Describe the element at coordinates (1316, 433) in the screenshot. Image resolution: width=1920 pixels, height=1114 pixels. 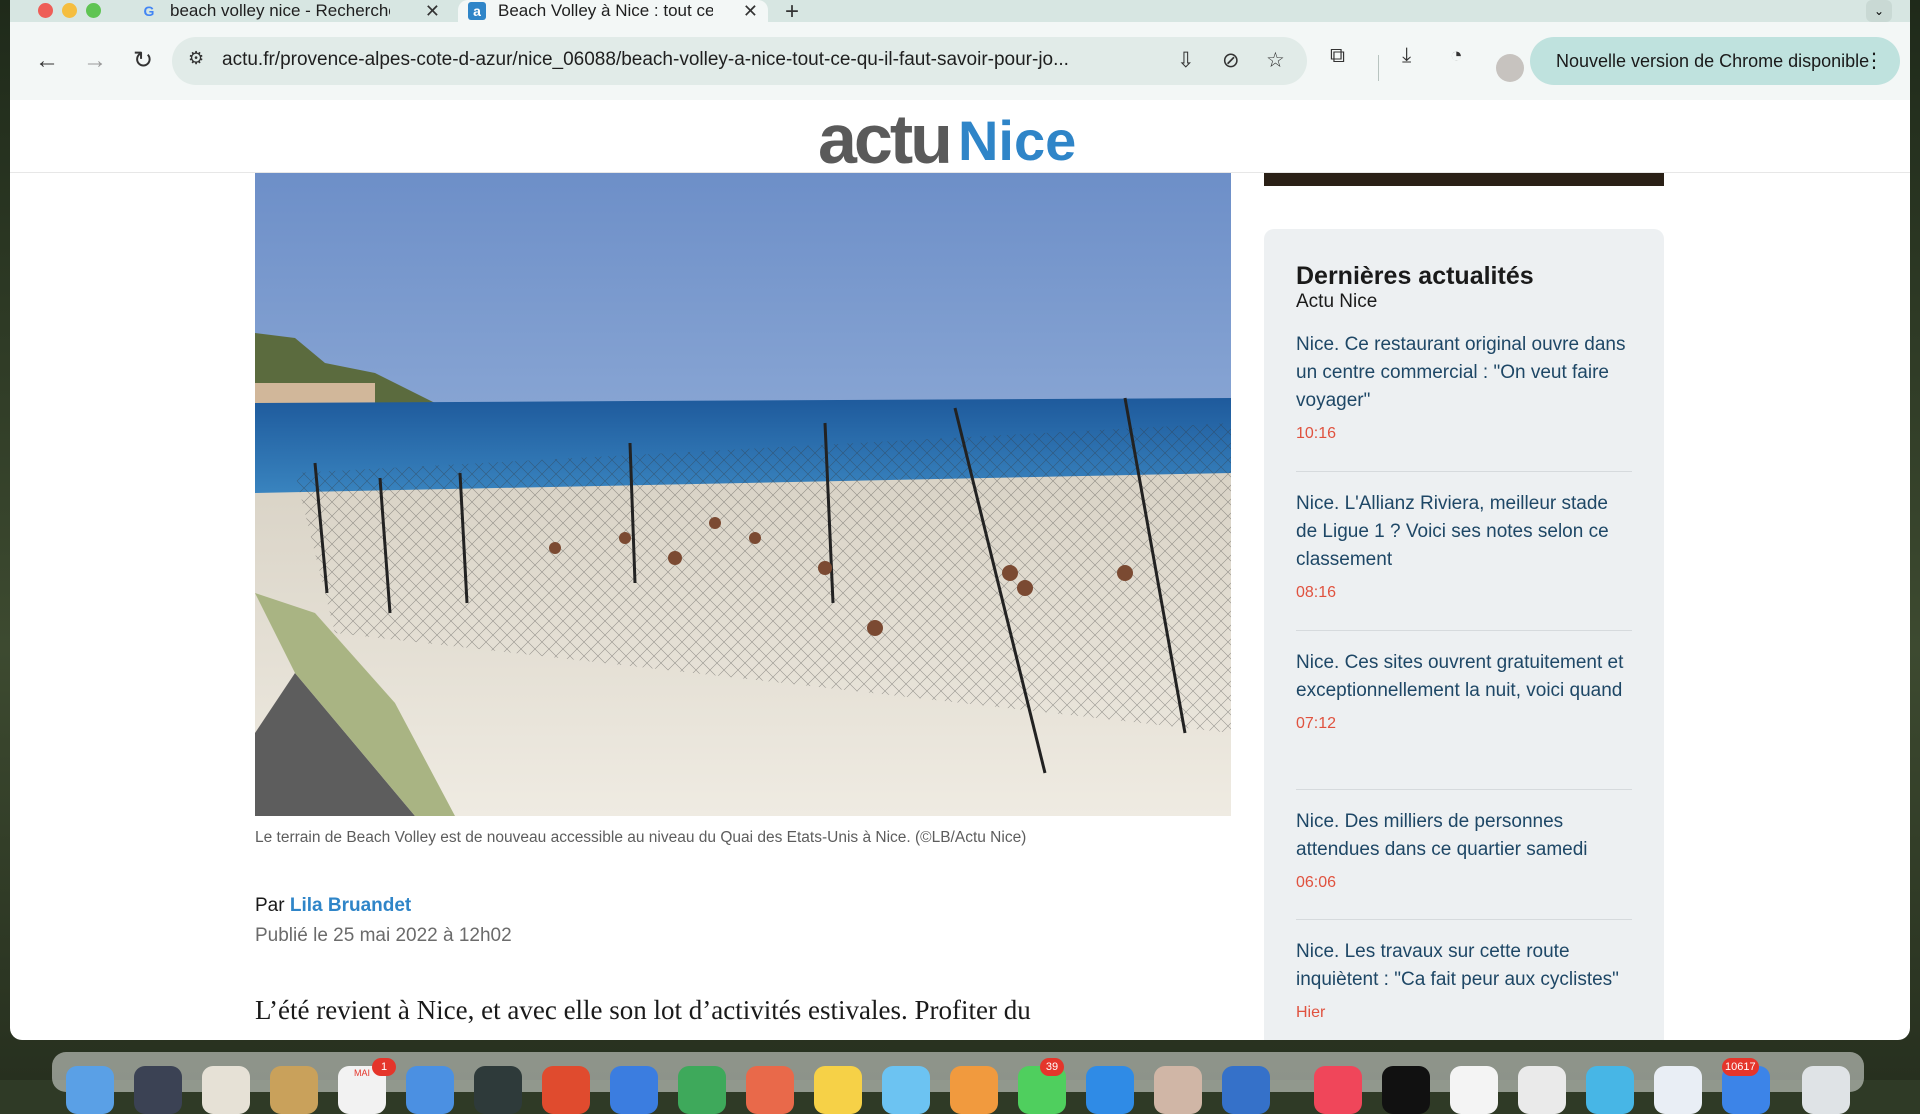
I see `news-time: 10:16` at that location.